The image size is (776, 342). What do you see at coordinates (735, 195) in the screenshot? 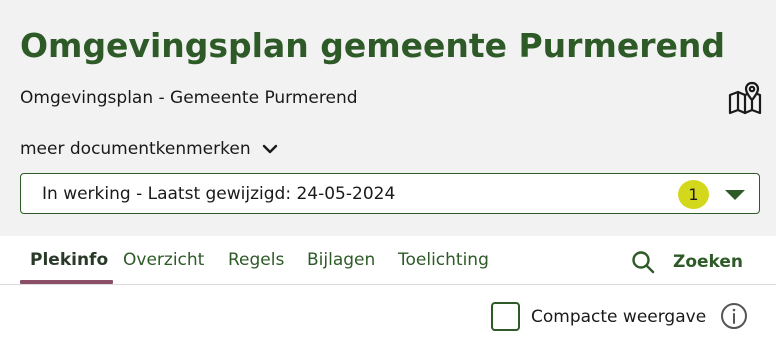
I see `caret-down-icon` at bounding box center [735, 195].